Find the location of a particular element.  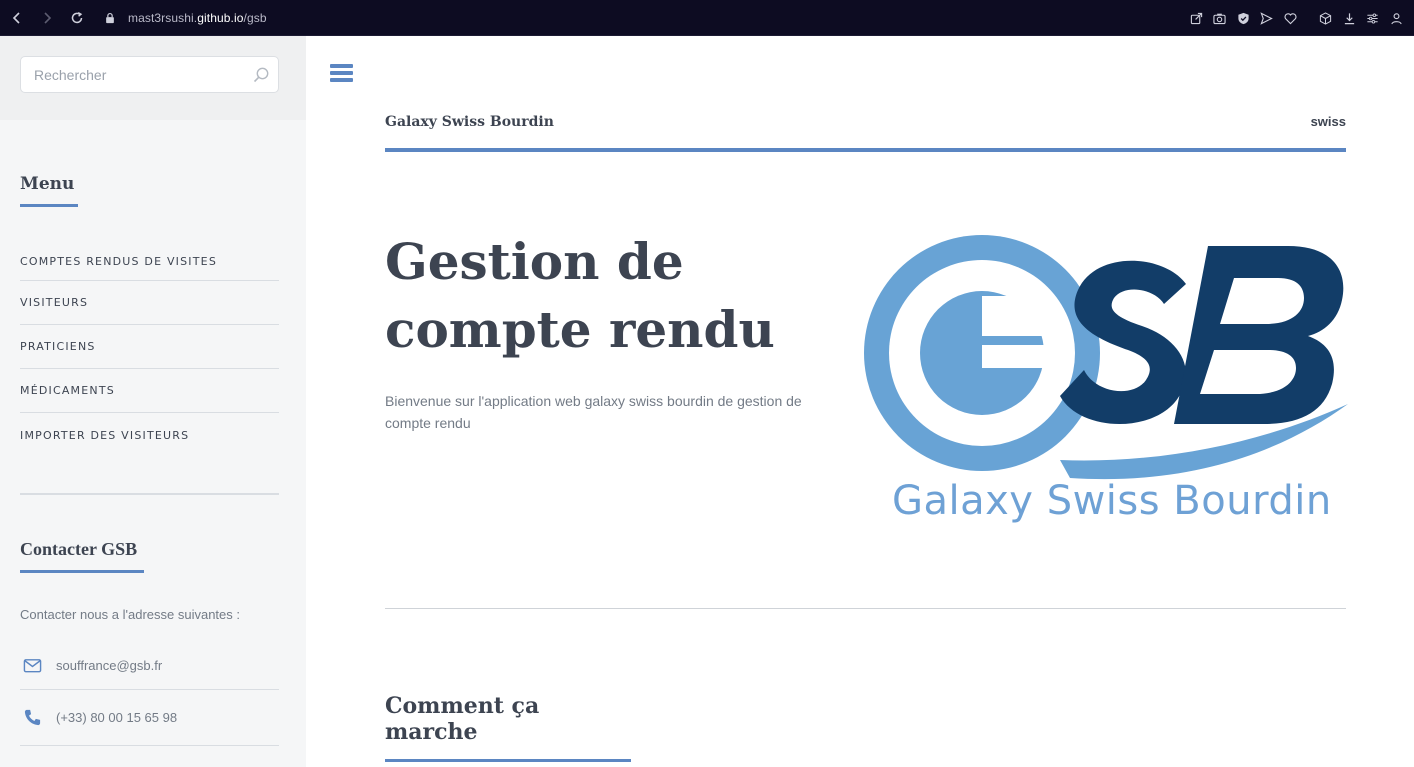

cube-icon is located at coordinates (1326, 18).